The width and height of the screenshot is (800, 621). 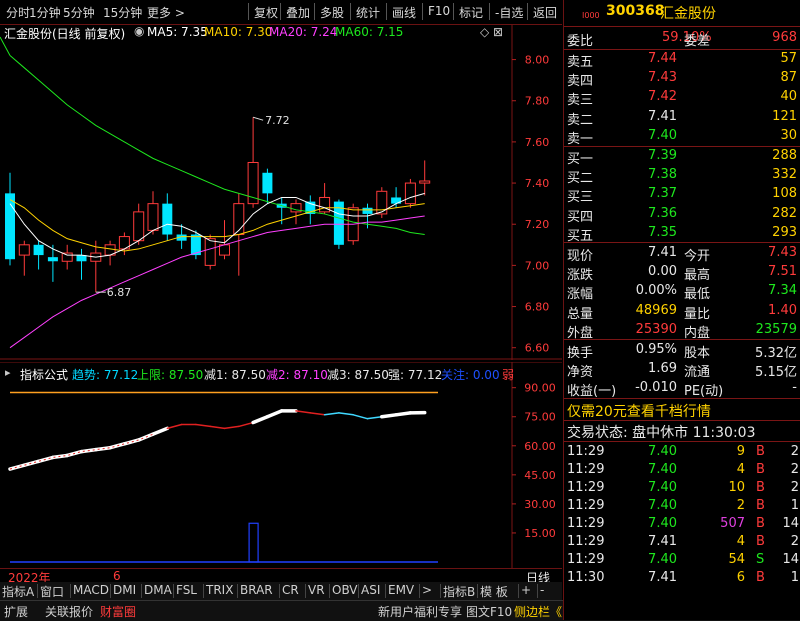 What do you see at coordinates (256, 590) in the screenshot?
I see `indicator-tab-7: BRAR` at bounding box center [256, 590].